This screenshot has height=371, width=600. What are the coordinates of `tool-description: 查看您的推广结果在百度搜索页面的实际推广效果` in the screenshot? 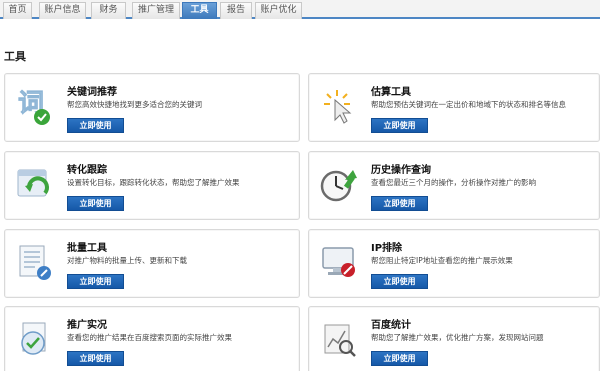 It's located at (149, 337).